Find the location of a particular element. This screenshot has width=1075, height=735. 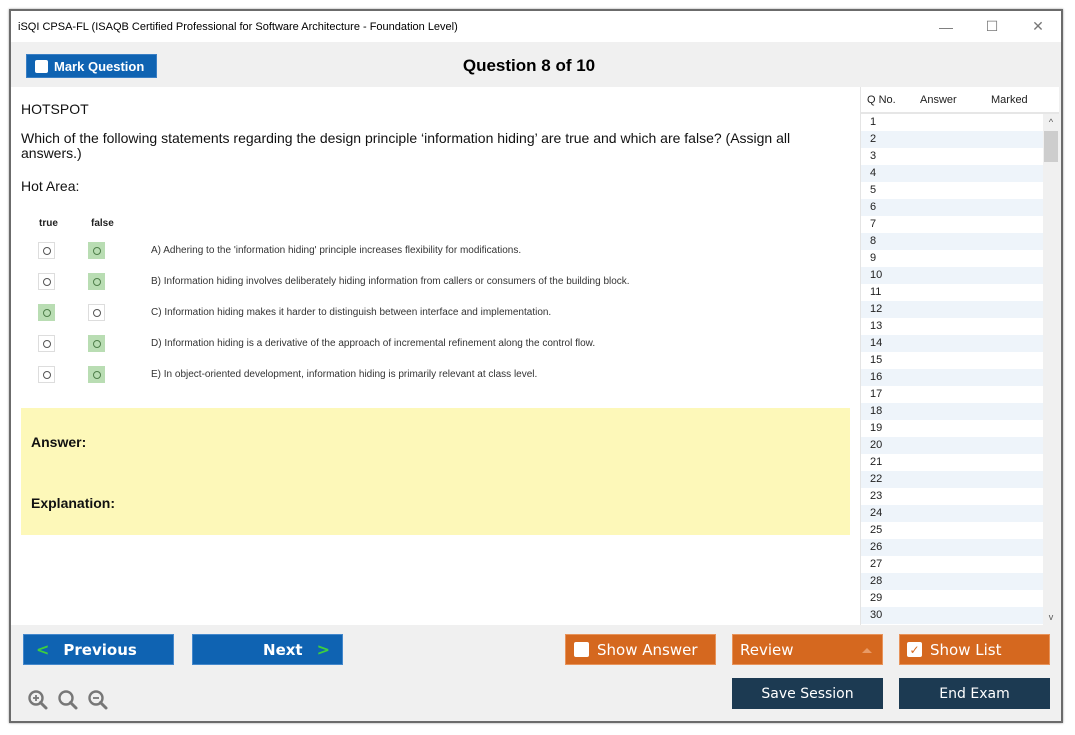

question-list-row: 1 is located at coordinates (952, 122).